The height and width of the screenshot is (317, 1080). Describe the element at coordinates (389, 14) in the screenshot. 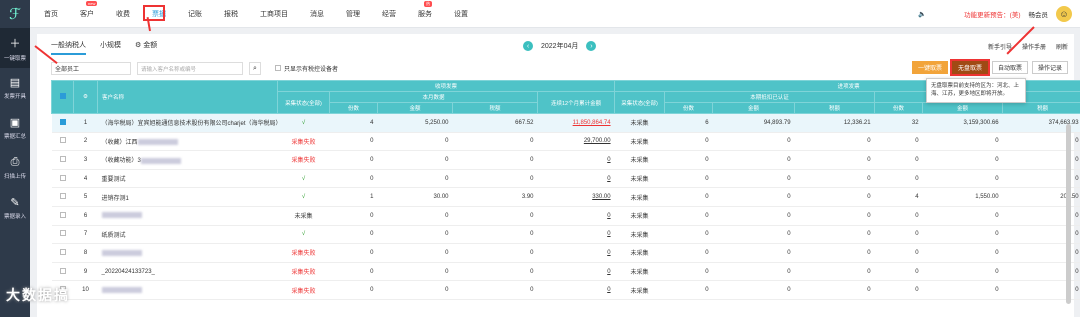

I see `nav-item-9: 经营` at that location.